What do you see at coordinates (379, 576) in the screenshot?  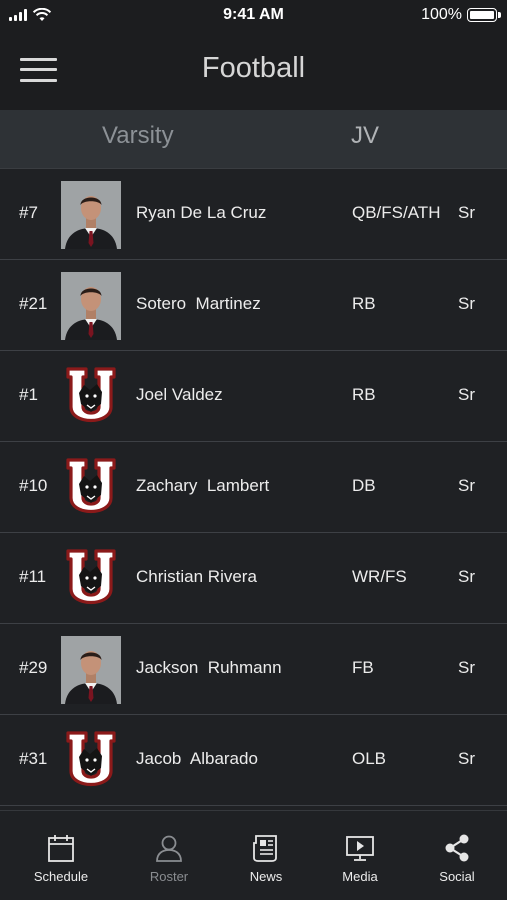 I see `player-position: WR/FS` at bounding box center [379, 576].